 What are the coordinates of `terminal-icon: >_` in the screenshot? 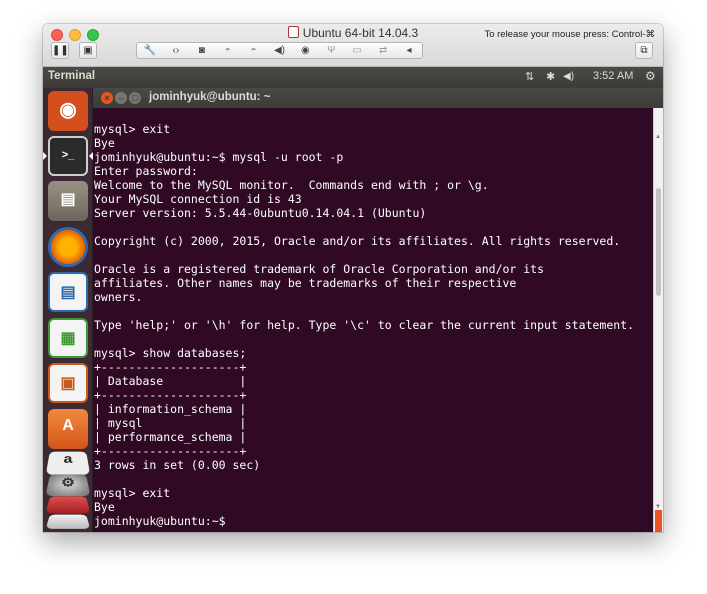 It's located at (68, 155).